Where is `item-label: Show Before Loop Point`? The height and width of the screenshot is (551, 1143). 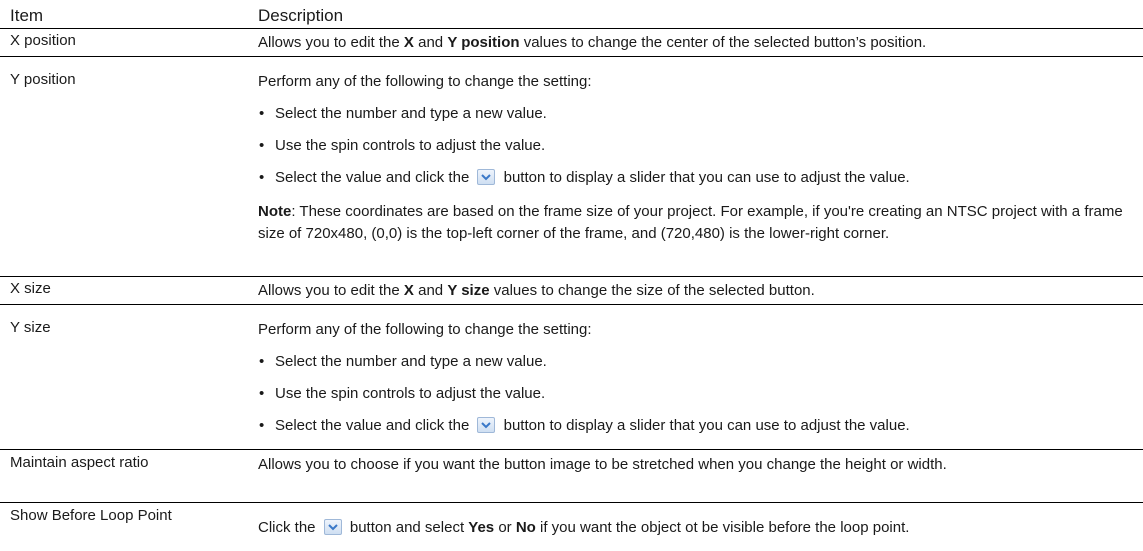 item-label: Show Before Loop Point is located at coordinates (91, 515).